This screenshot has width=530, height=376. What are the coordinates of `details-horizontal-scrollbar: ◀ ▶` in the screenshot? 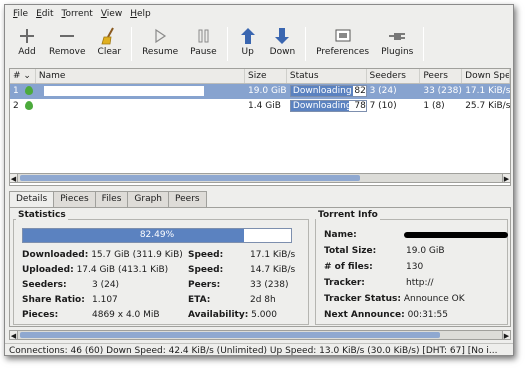 It's located at (260, 335).